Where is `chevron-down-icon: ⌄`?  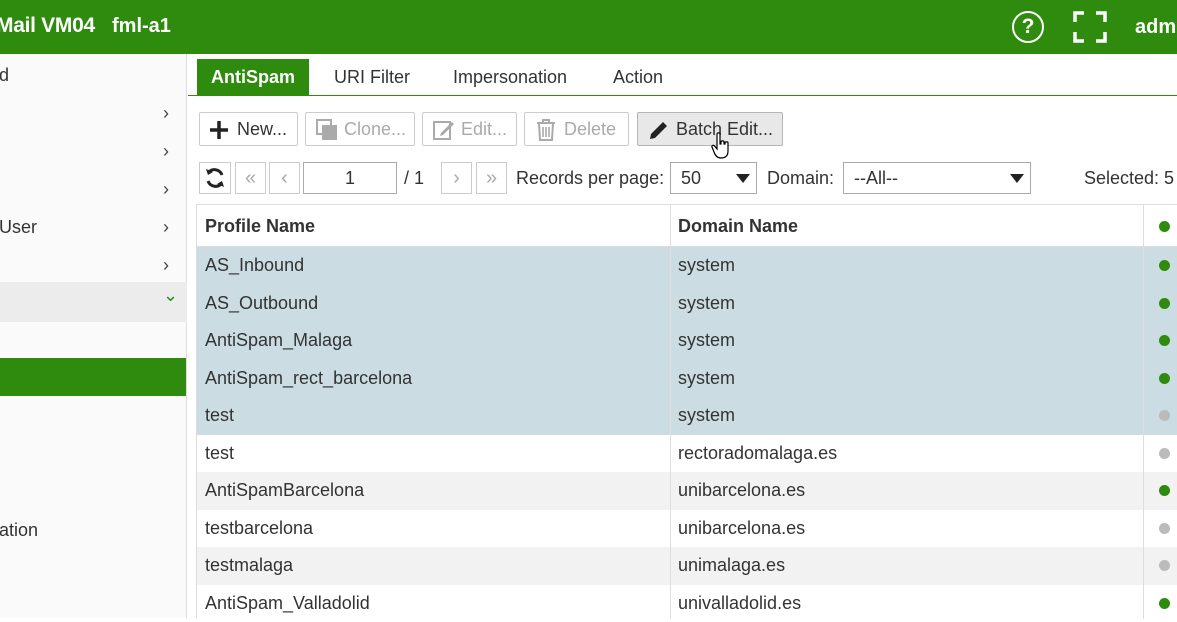 chevron-down-icon: ⌄ is located at coordinates (170, 295).